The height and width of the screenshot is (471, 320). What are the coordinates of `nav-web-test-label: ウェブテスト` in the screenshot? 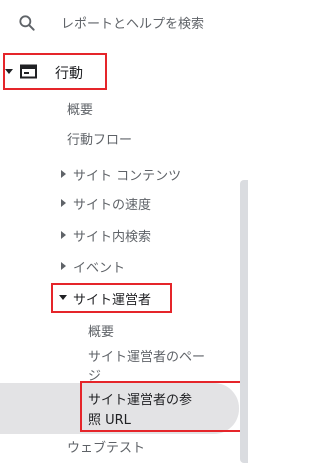 It's located at (106, 448).